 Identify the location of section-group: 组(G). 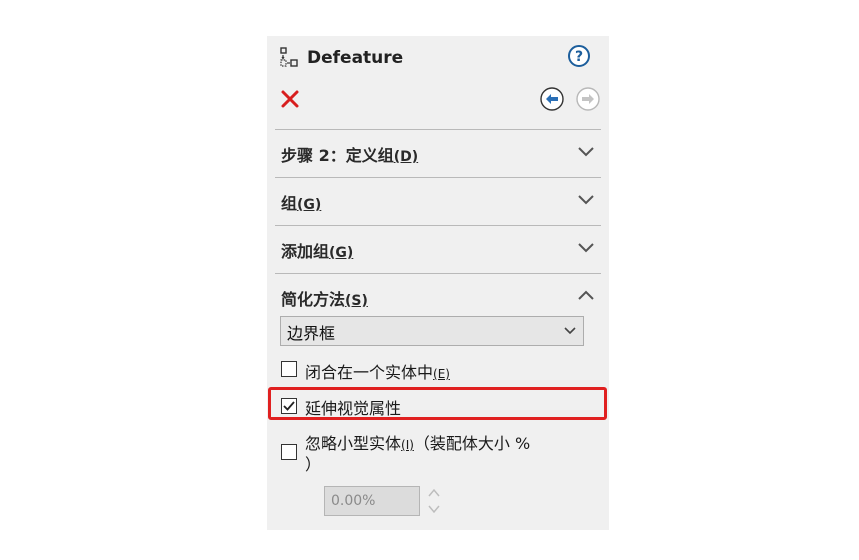
(438, 201).